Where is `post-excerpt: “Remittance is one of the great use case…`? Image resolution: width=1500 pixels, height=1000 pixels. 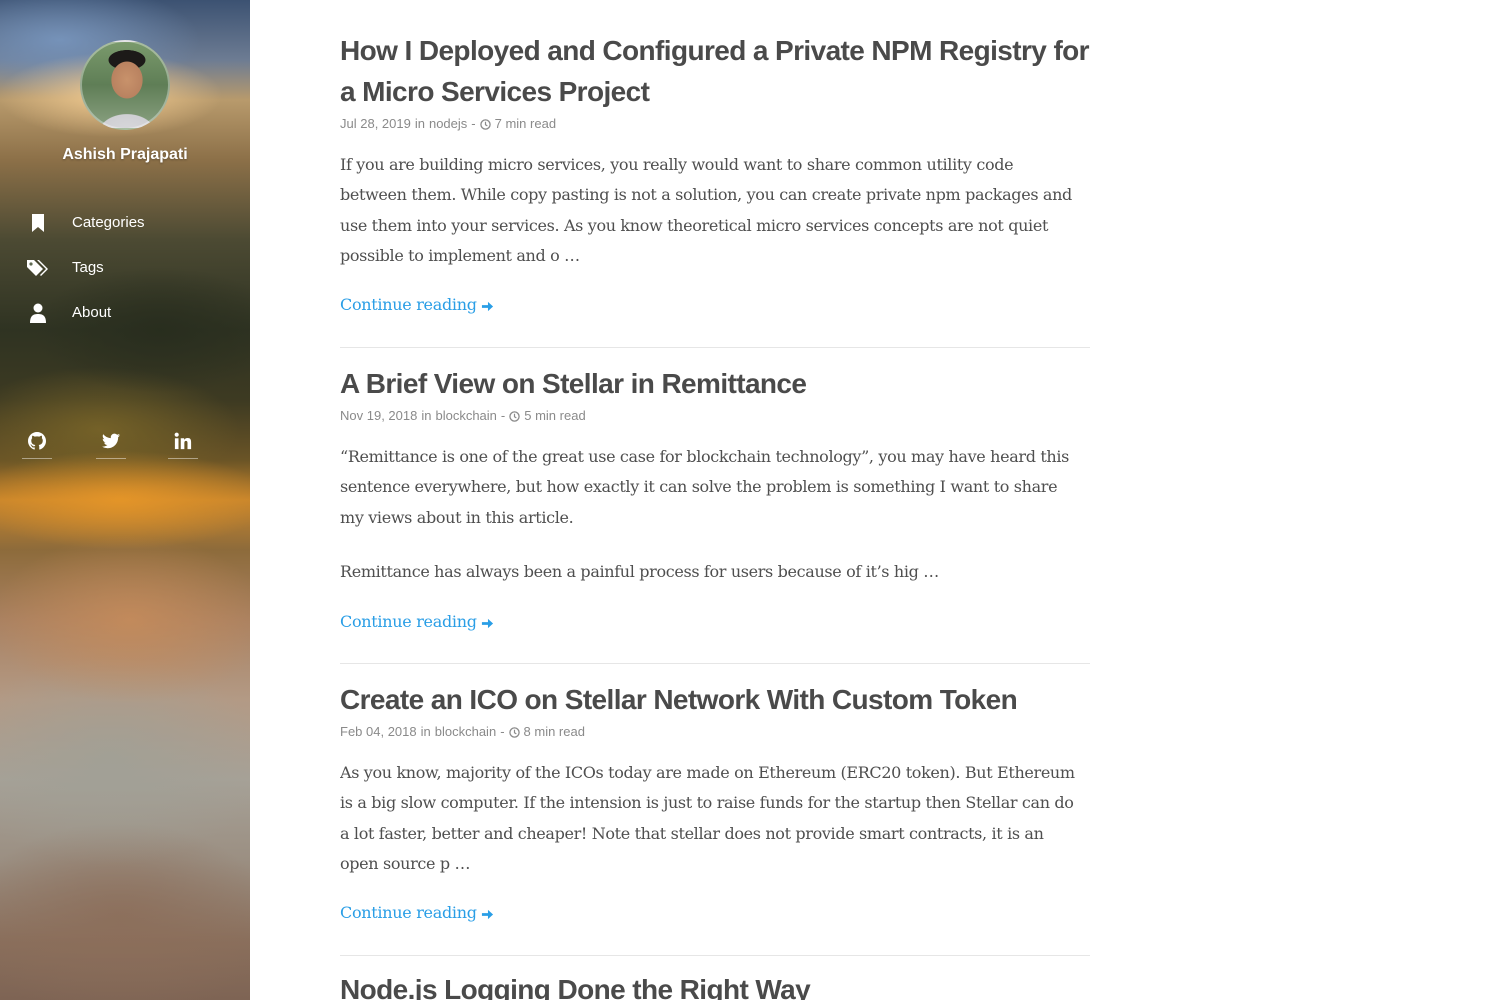 post-excerpt: “Remittance is one of the great use case… is located at coordinates (705, 487).